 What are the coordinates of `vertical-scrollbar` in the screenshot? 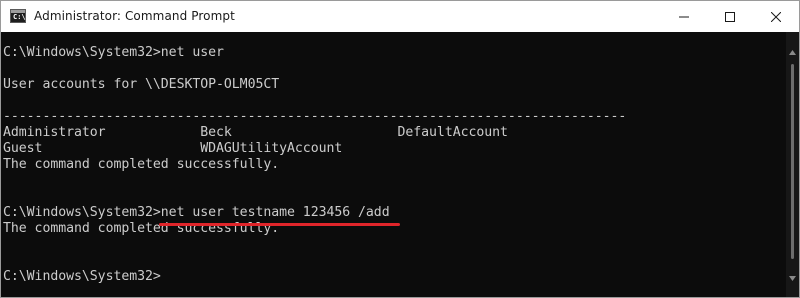 It's located at (792, 164).